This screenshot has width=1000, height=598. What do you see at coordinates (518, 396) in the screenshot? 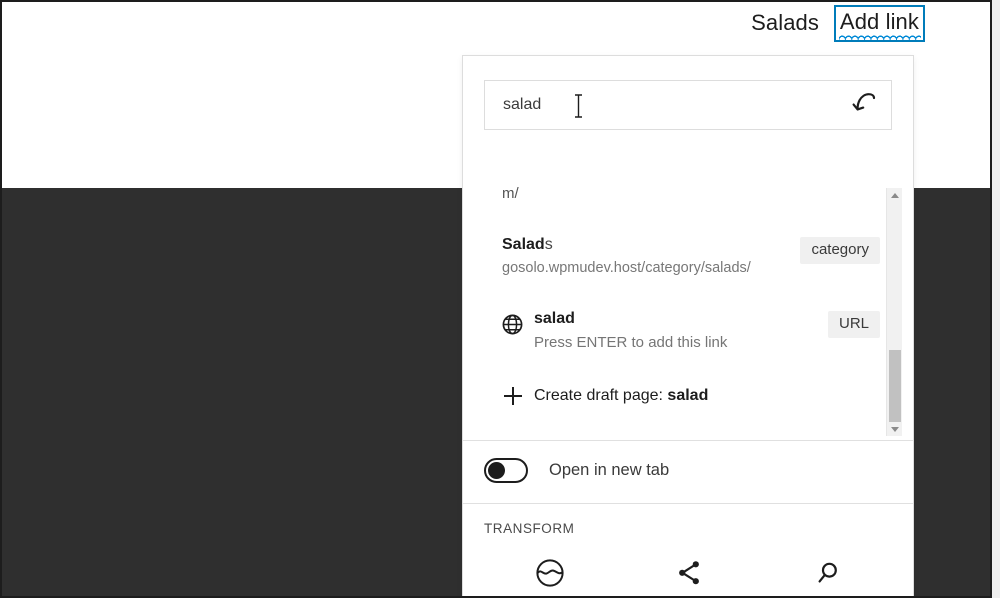
I see `plus-icon` at bounding box center [518, 396].